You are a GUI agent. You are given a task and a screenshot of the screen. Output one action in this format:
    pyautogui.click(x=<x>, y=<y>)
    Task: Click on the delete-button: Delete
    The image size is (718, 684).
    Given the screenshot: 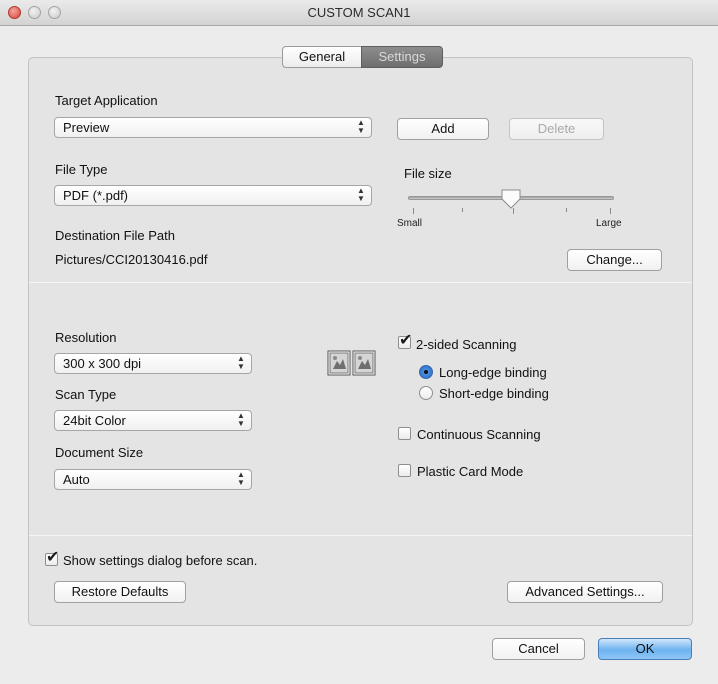 What is the action you would take?
    pyautogui.click(x=556, y=129)
    